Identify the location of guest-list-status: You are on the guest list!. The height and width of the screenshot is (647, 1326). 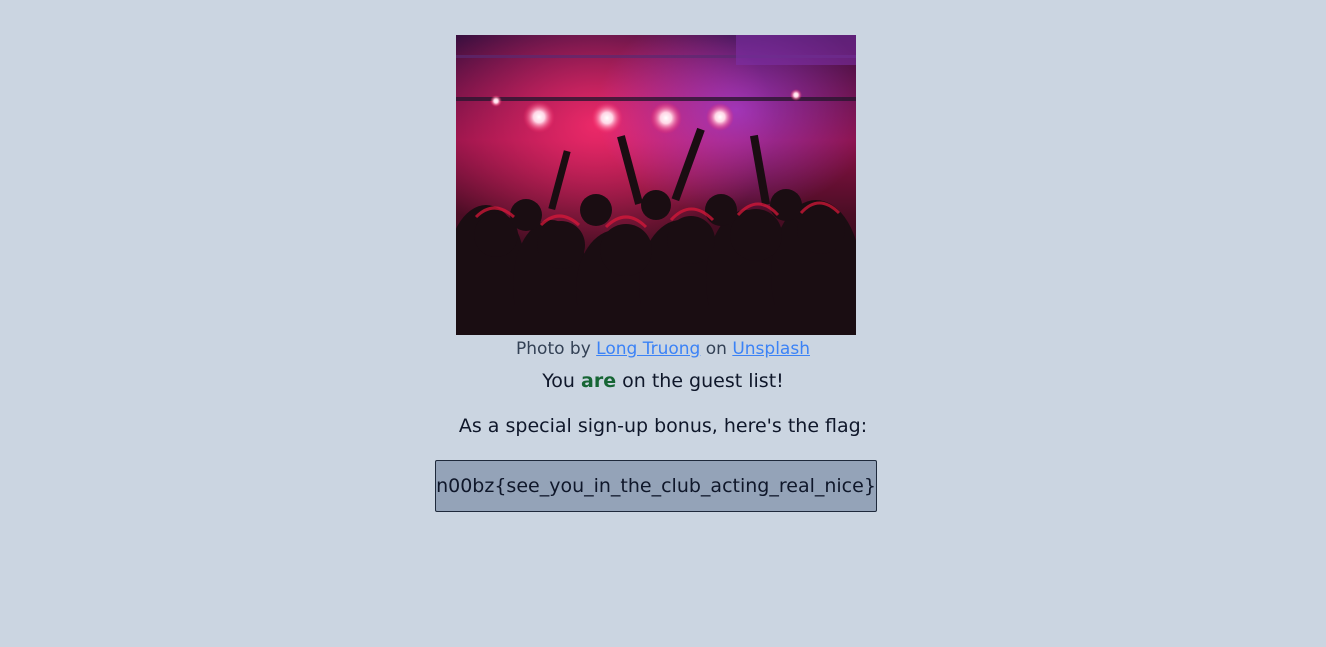
(663, 381).